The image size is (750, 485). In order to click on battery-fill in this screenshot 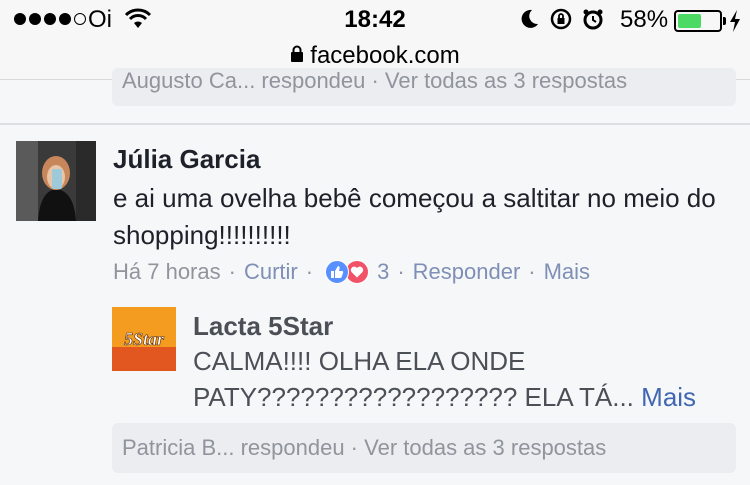, I will do `click(690, 21)`.